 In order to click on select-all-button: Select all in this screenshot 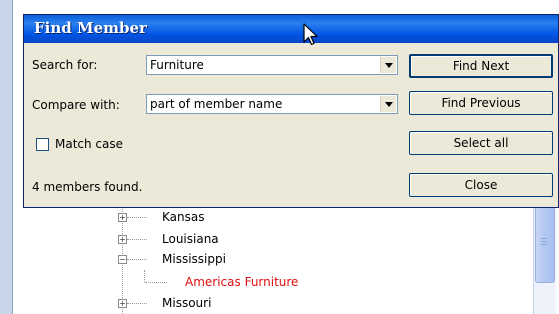, I will do `click(481, 143)`.